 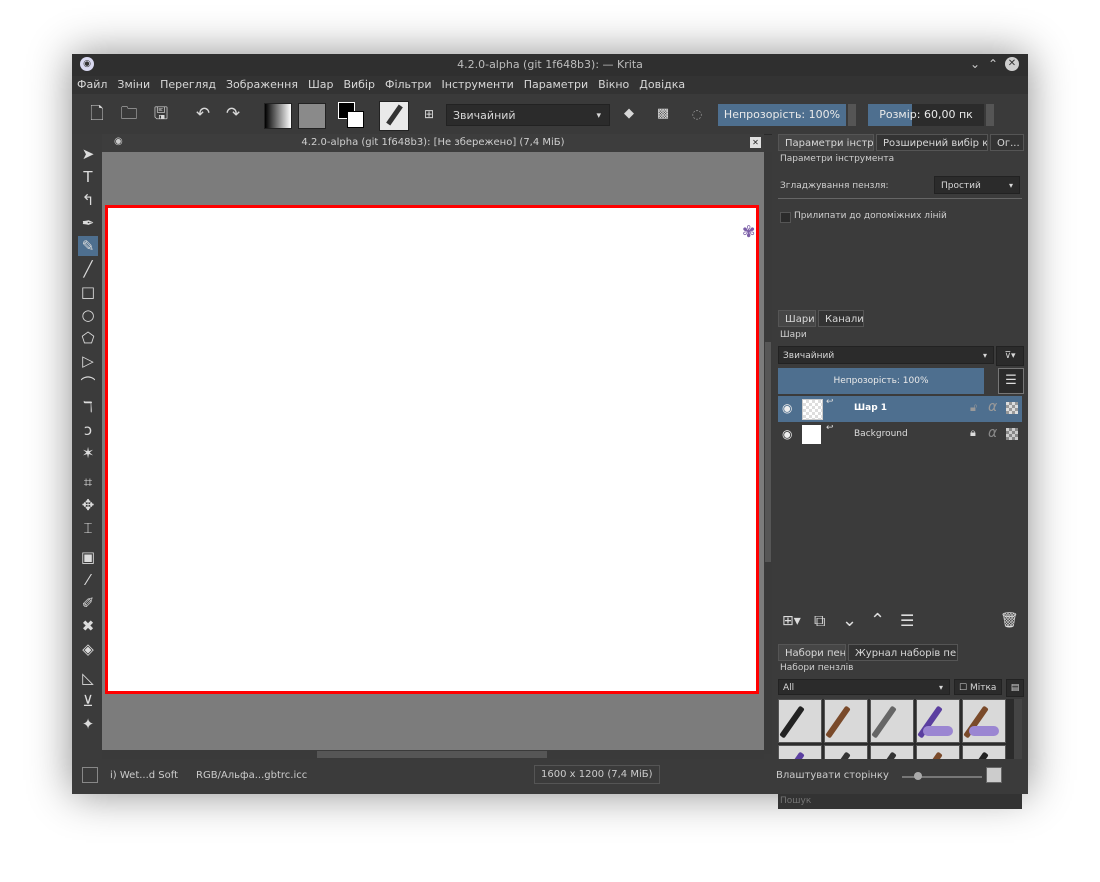 What do you see at coordinates (785, 217) in the screenshot?
I see `snap-checkbox` at bounding box center [785, 217].